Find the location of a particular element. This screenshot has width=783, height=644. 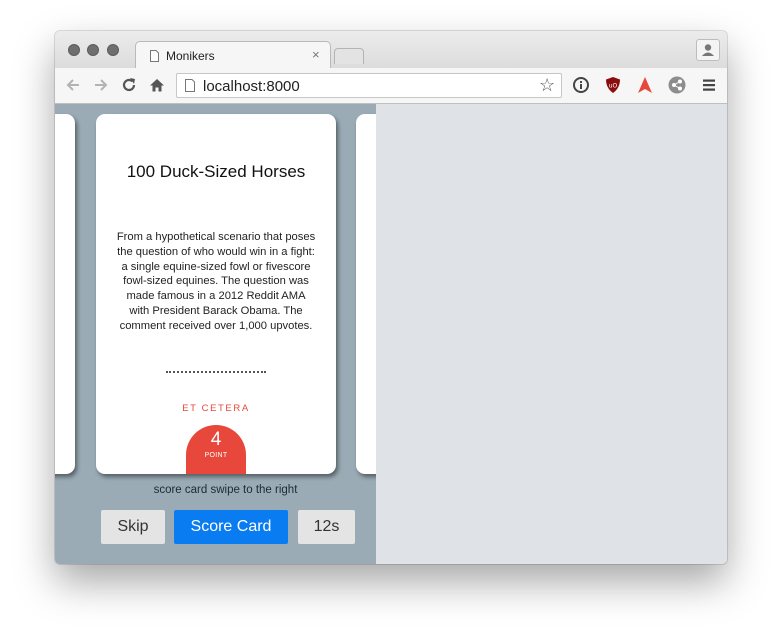

dotted-divider is located at coordinates (216, 372).